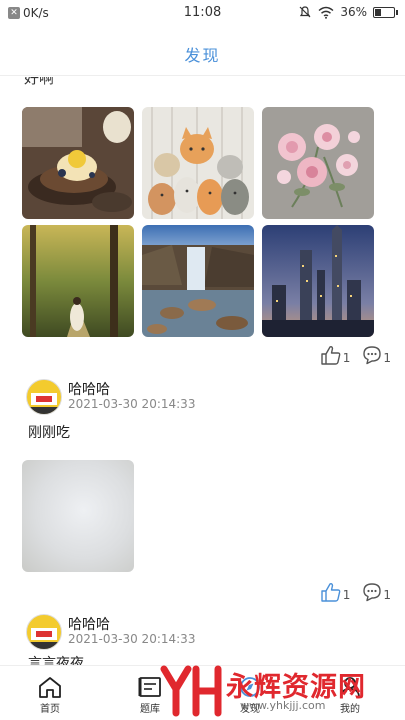 This screenshot has width=405, height=720. Describe the element at coordinates (198, 281) in the screenshot. I see `photo-waterfall` at that location.